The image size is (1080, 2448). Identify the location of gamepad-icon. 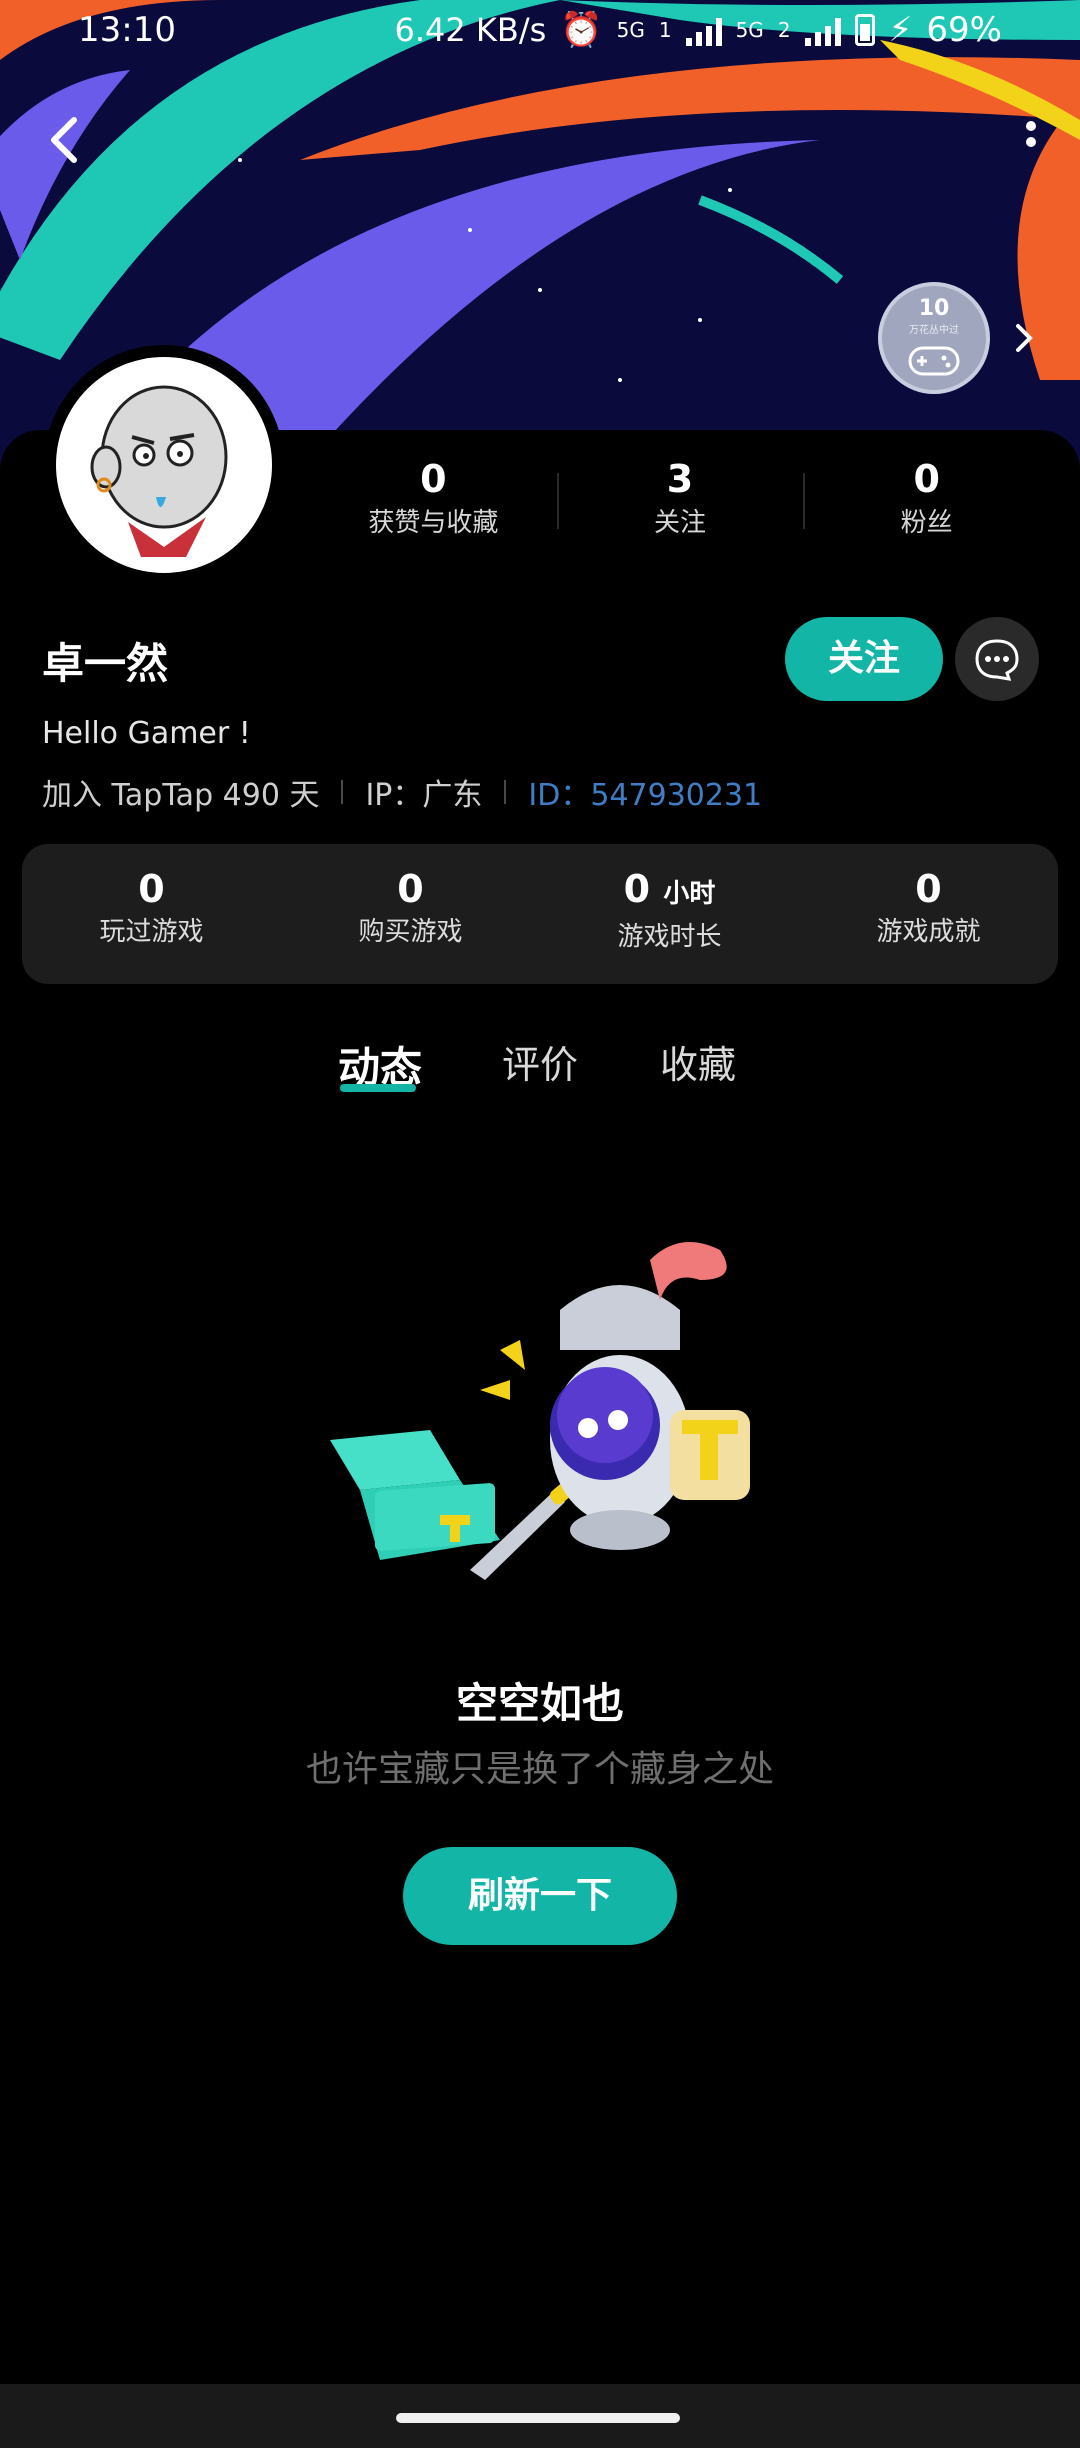
(934, 361).